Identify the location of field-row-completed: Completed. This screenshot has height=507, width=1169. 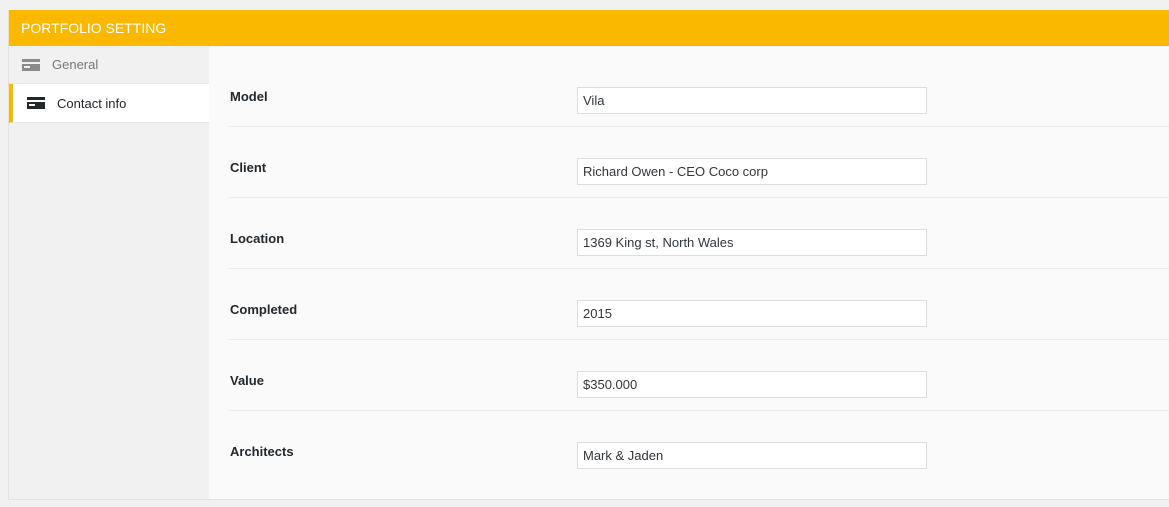
(699, 304).